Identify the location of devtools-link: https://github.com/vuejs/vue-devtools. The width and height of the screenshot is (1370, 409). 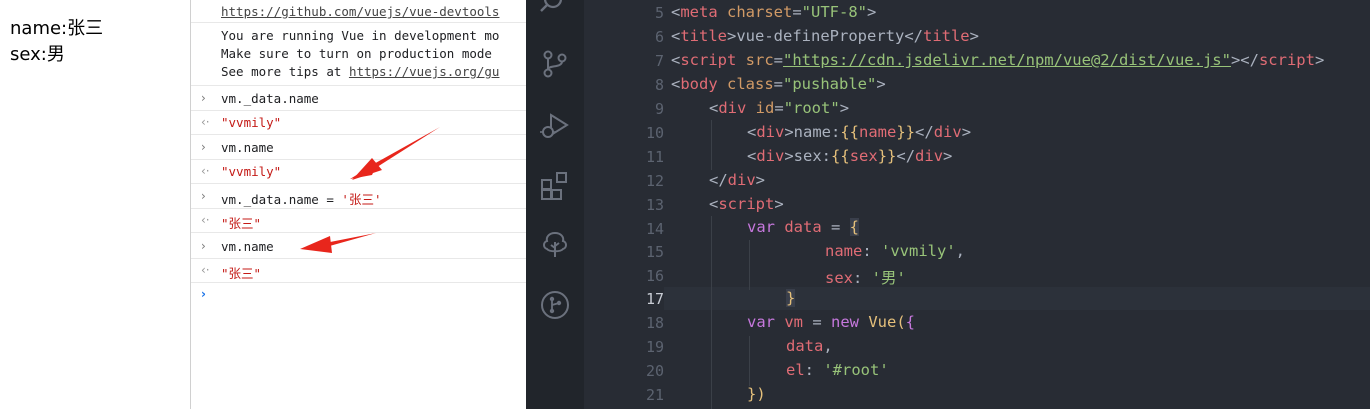
(360, 11).